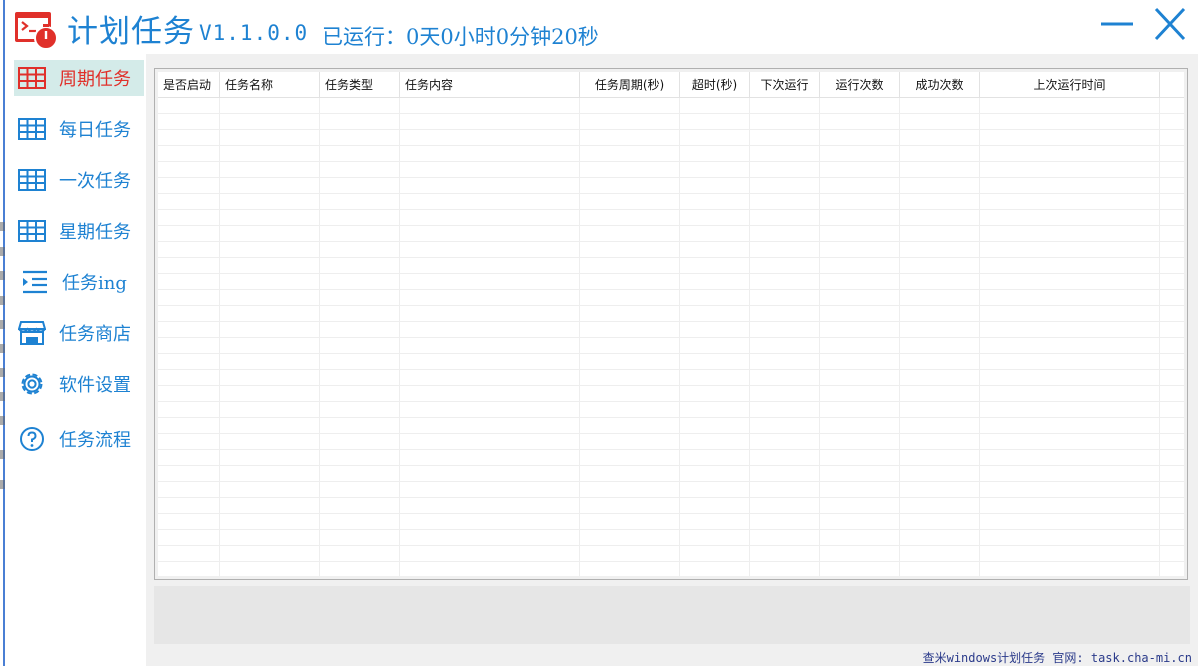 The width and height of the screenshot is (1198, 666). I want to click on sidebar-item-running-tasks: 任务ing, so click(79, 282).